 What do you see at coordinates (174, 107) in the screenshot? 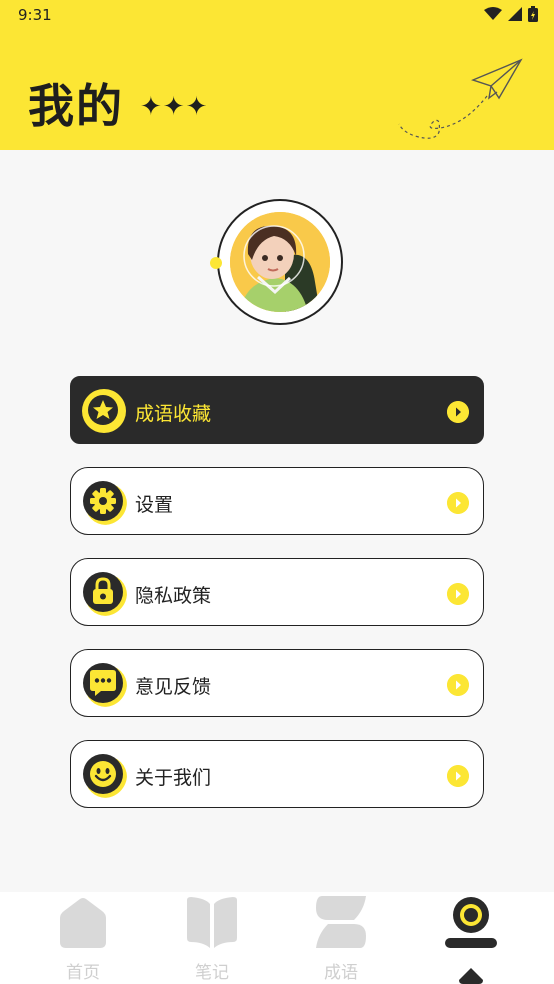
I see `sparkle-stars-icon: ✦✦✦` at bounding box center [174, 107].